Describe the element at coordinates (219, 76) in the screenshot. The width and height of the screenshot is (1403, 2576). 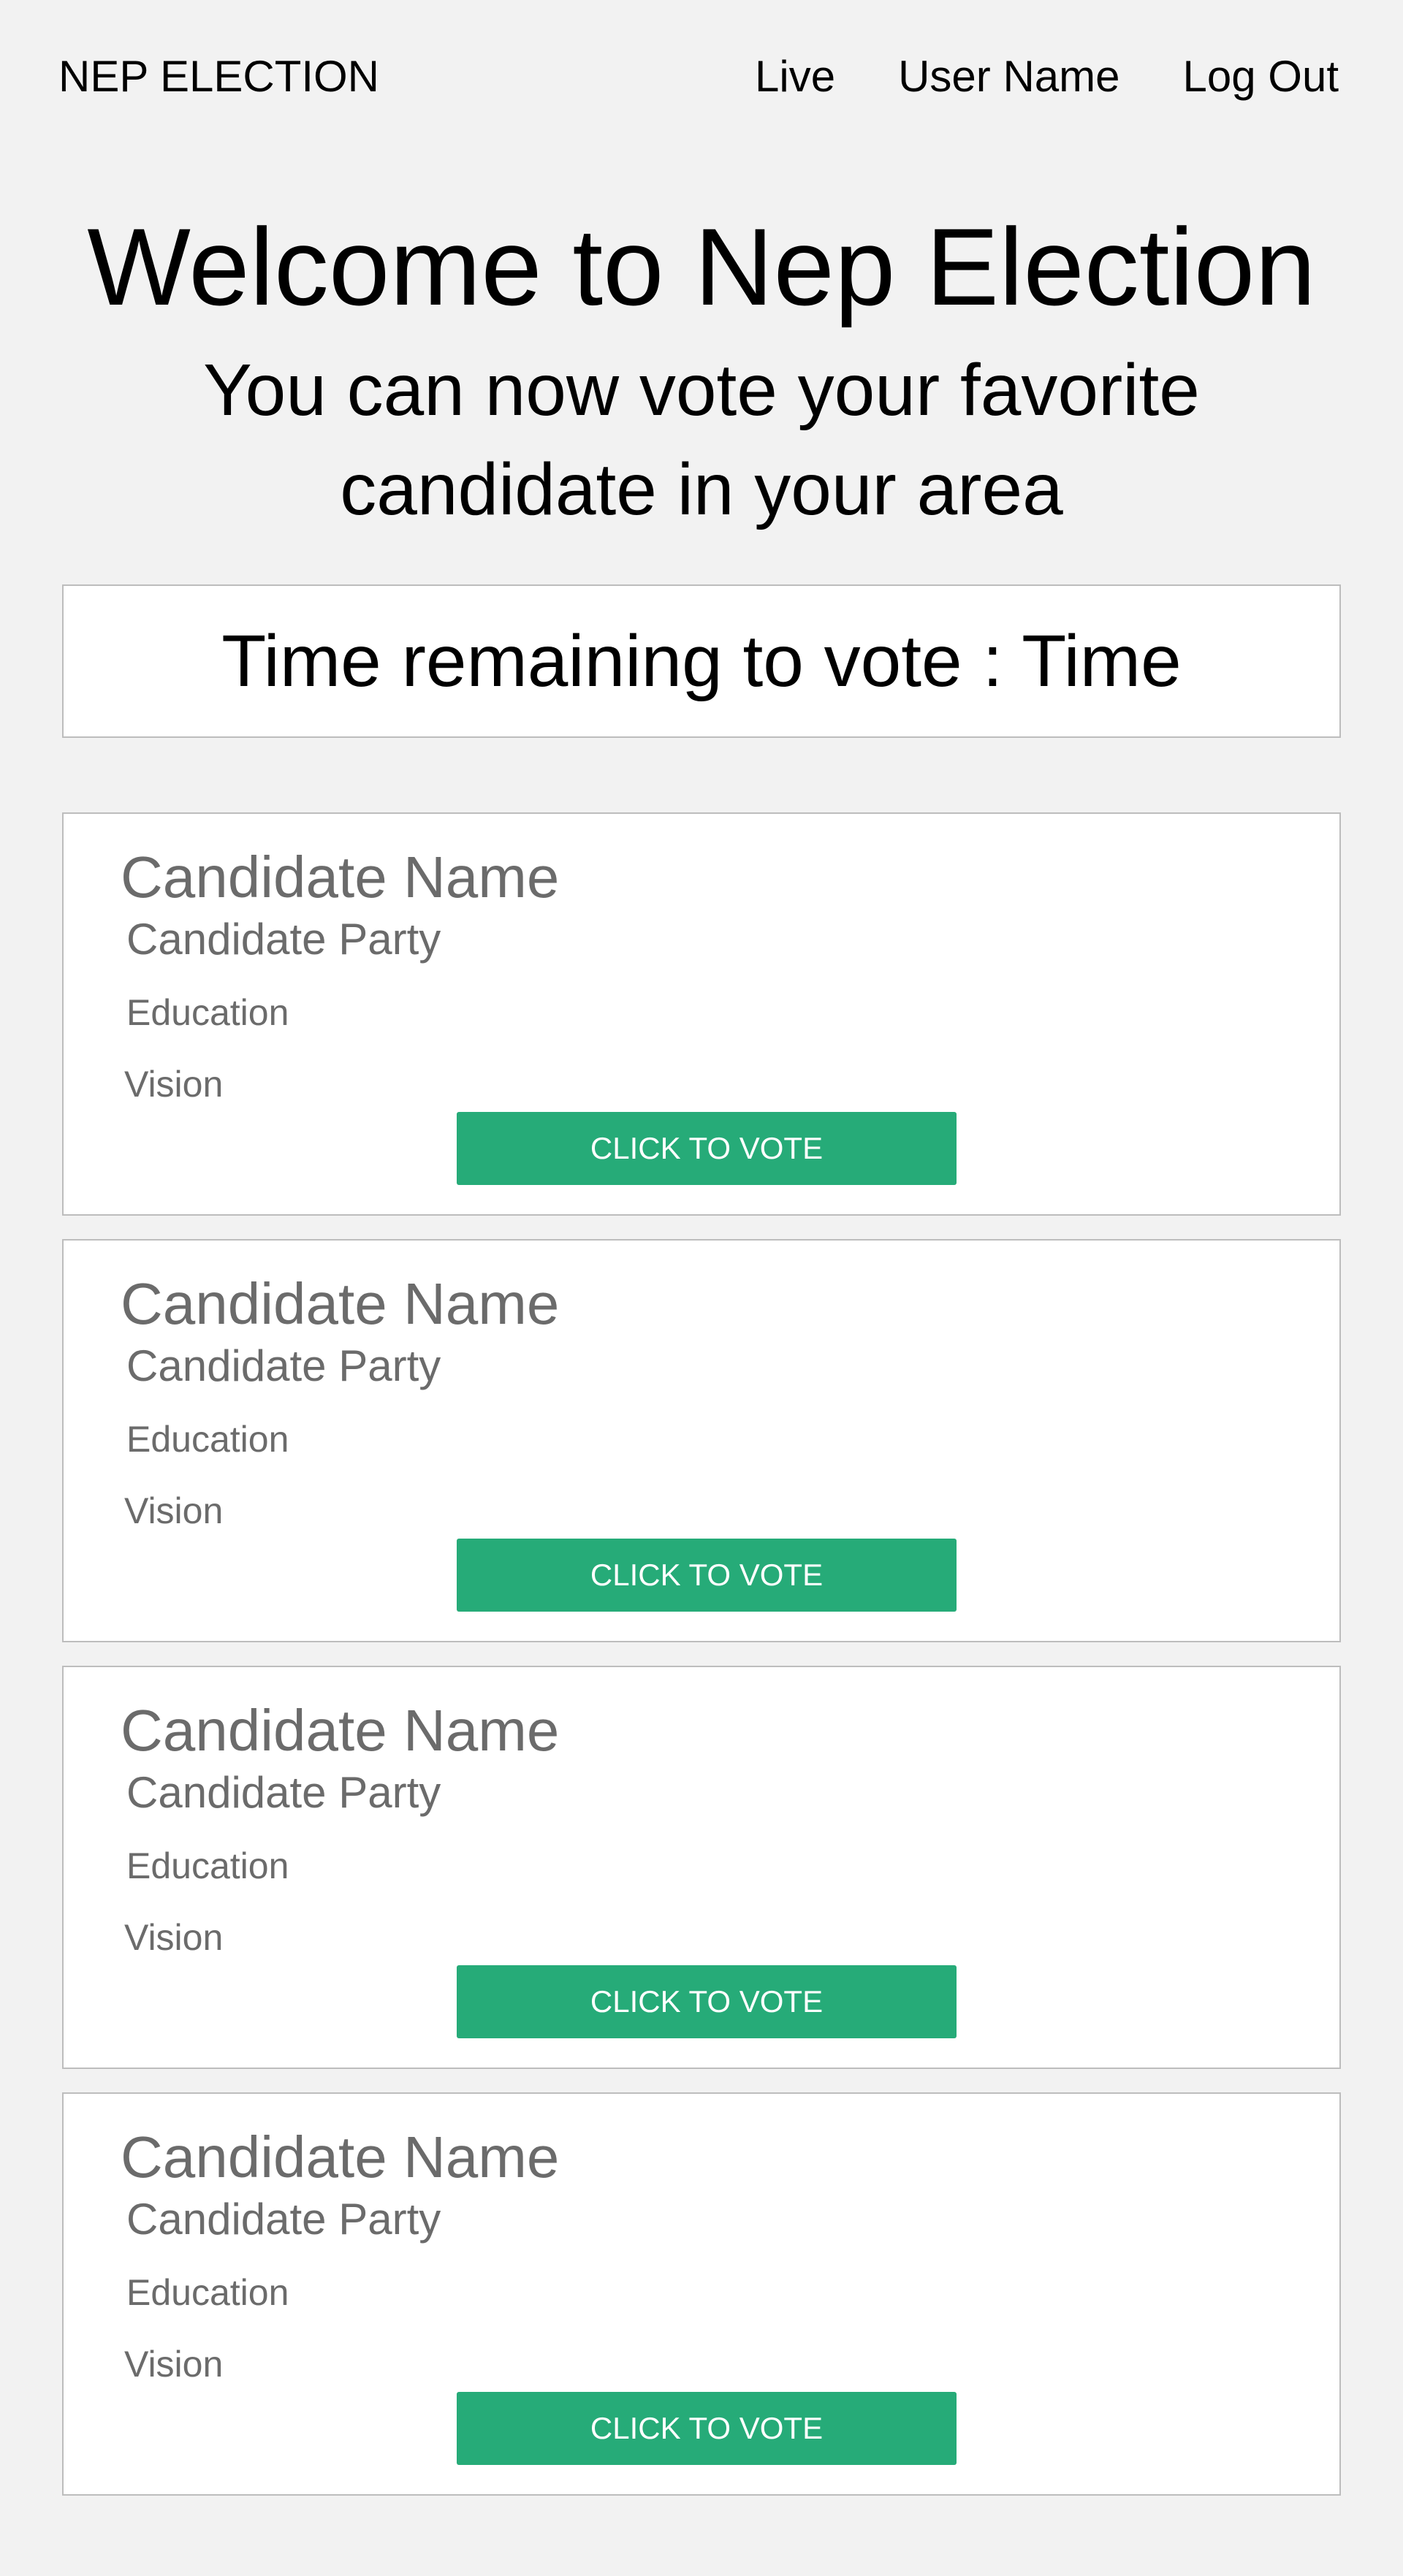
I see `brand-logo: NEP ELECTION` at that location.